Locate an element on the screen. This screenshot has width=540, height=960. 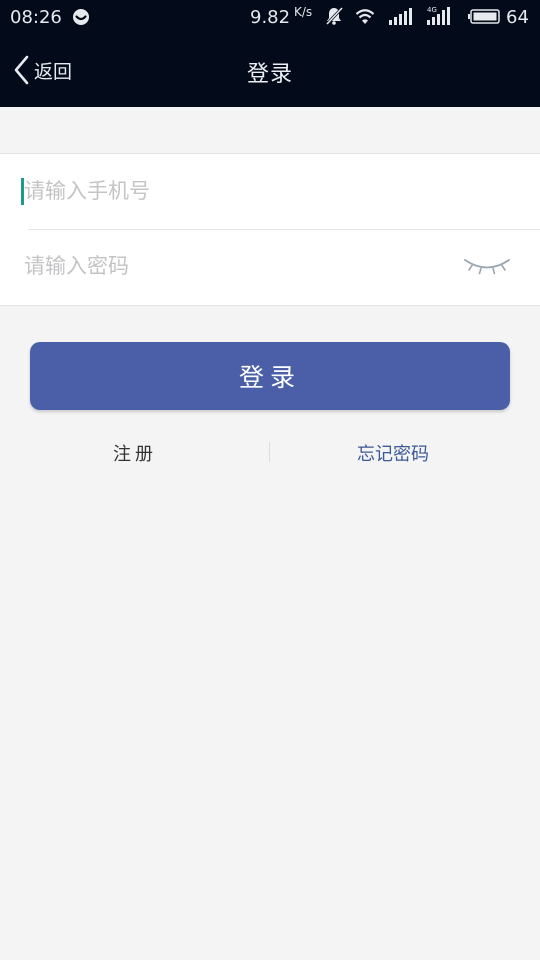
forgot-password-link: 忘记密码 is located at coordinates (393, 453).